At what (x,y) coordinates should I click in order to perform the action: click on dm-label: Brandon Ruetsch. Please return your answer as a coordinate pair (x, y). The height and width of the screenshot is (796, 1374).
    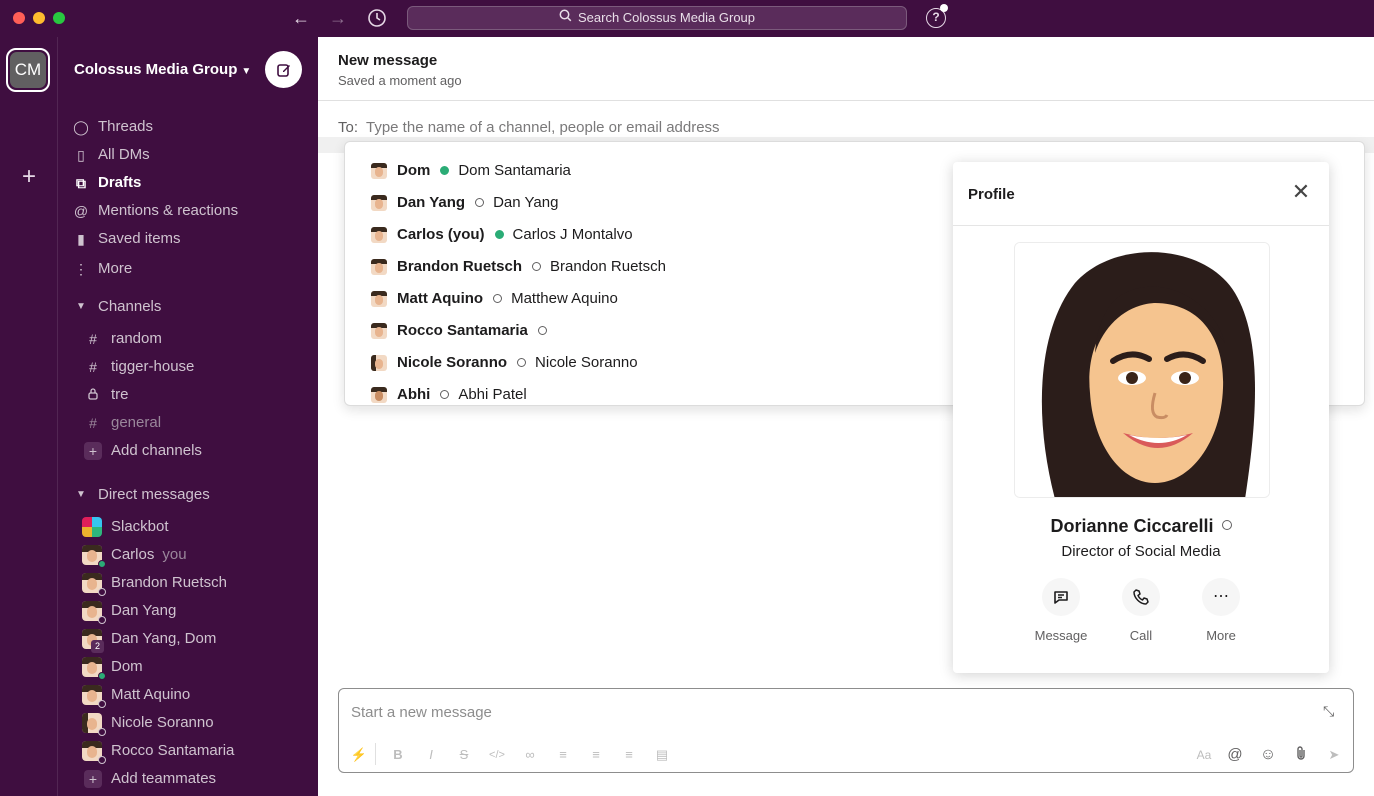
    Looking at the image, I should click on (169, 582).